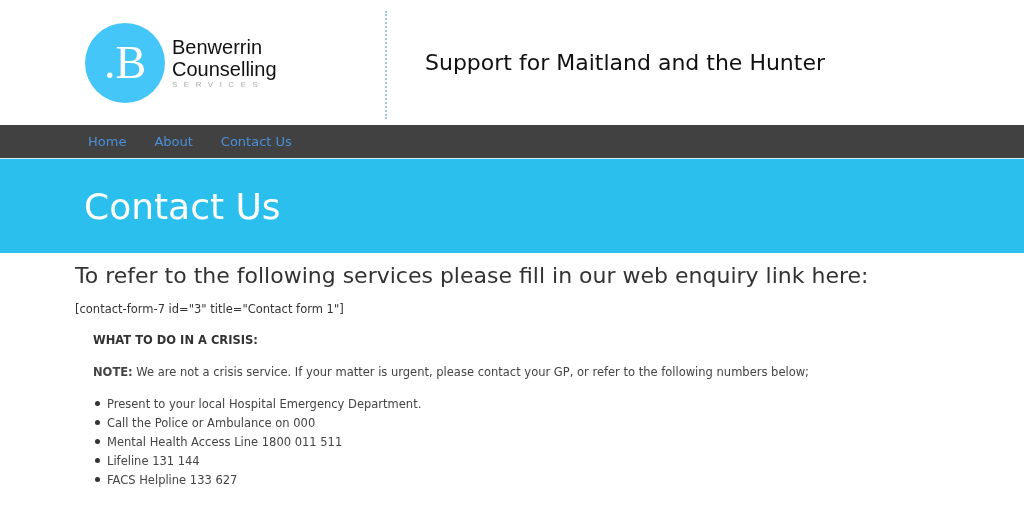  Describe the element at coordinates (625, 62) in the screenshot. I see `site-tagline: Support for Maitland and the Hunter` at that location.